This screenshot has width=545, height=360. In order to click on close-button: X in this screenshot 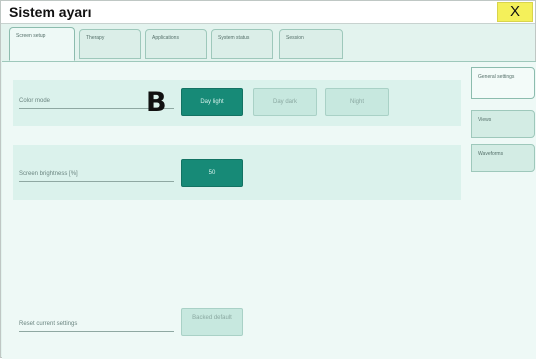, I will do `click(515, 12)`.